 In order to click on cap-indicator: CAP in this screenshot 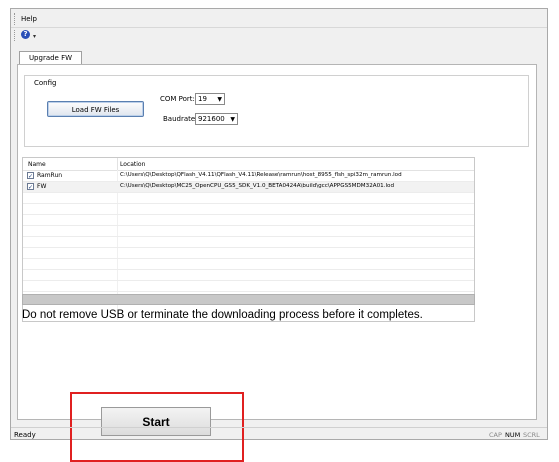, I will do `click(495, 435)`.